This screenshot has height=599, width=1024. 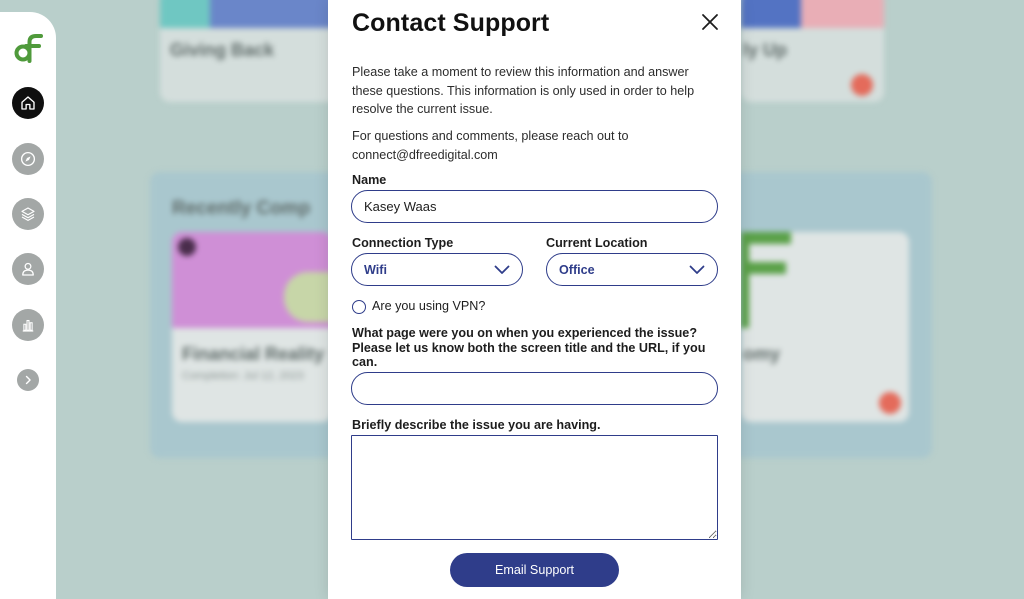 What do you see at coordinates (187, 247) in the screenshot?
I see `card-3-badge` at bounding box center [187, 247].